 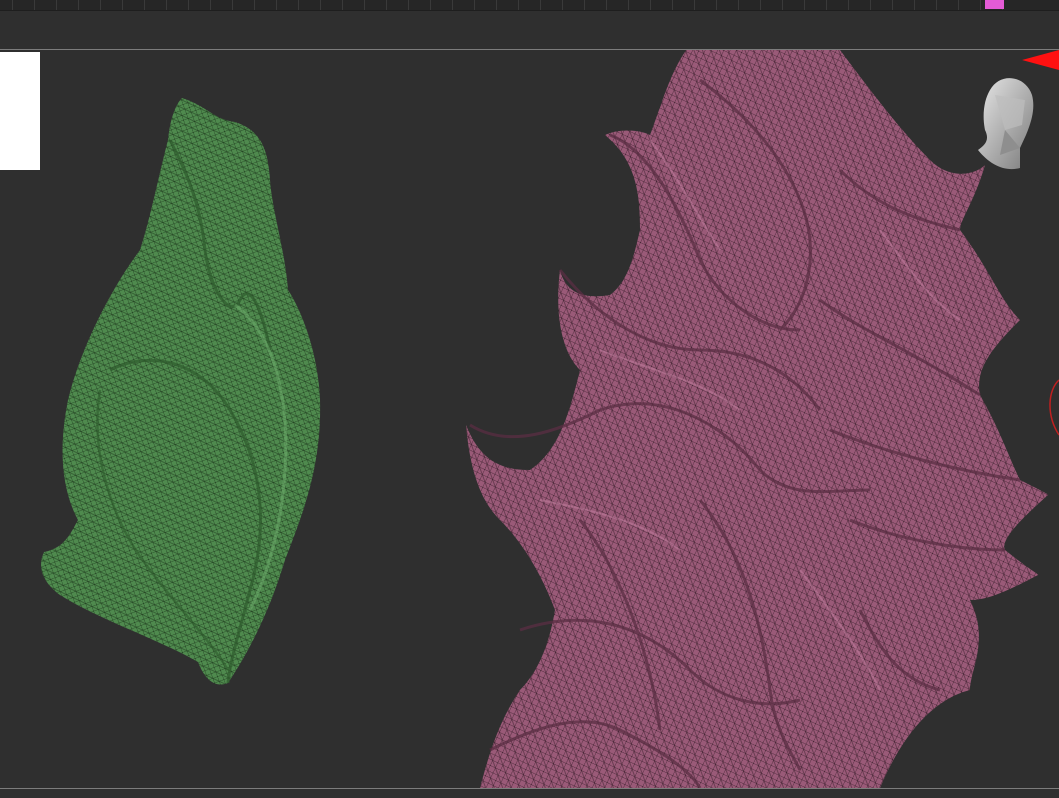 What do you see at coordinates (994, 4) in the screenshot?
I see `active-color-swatch` at bounding box center [994, 4].